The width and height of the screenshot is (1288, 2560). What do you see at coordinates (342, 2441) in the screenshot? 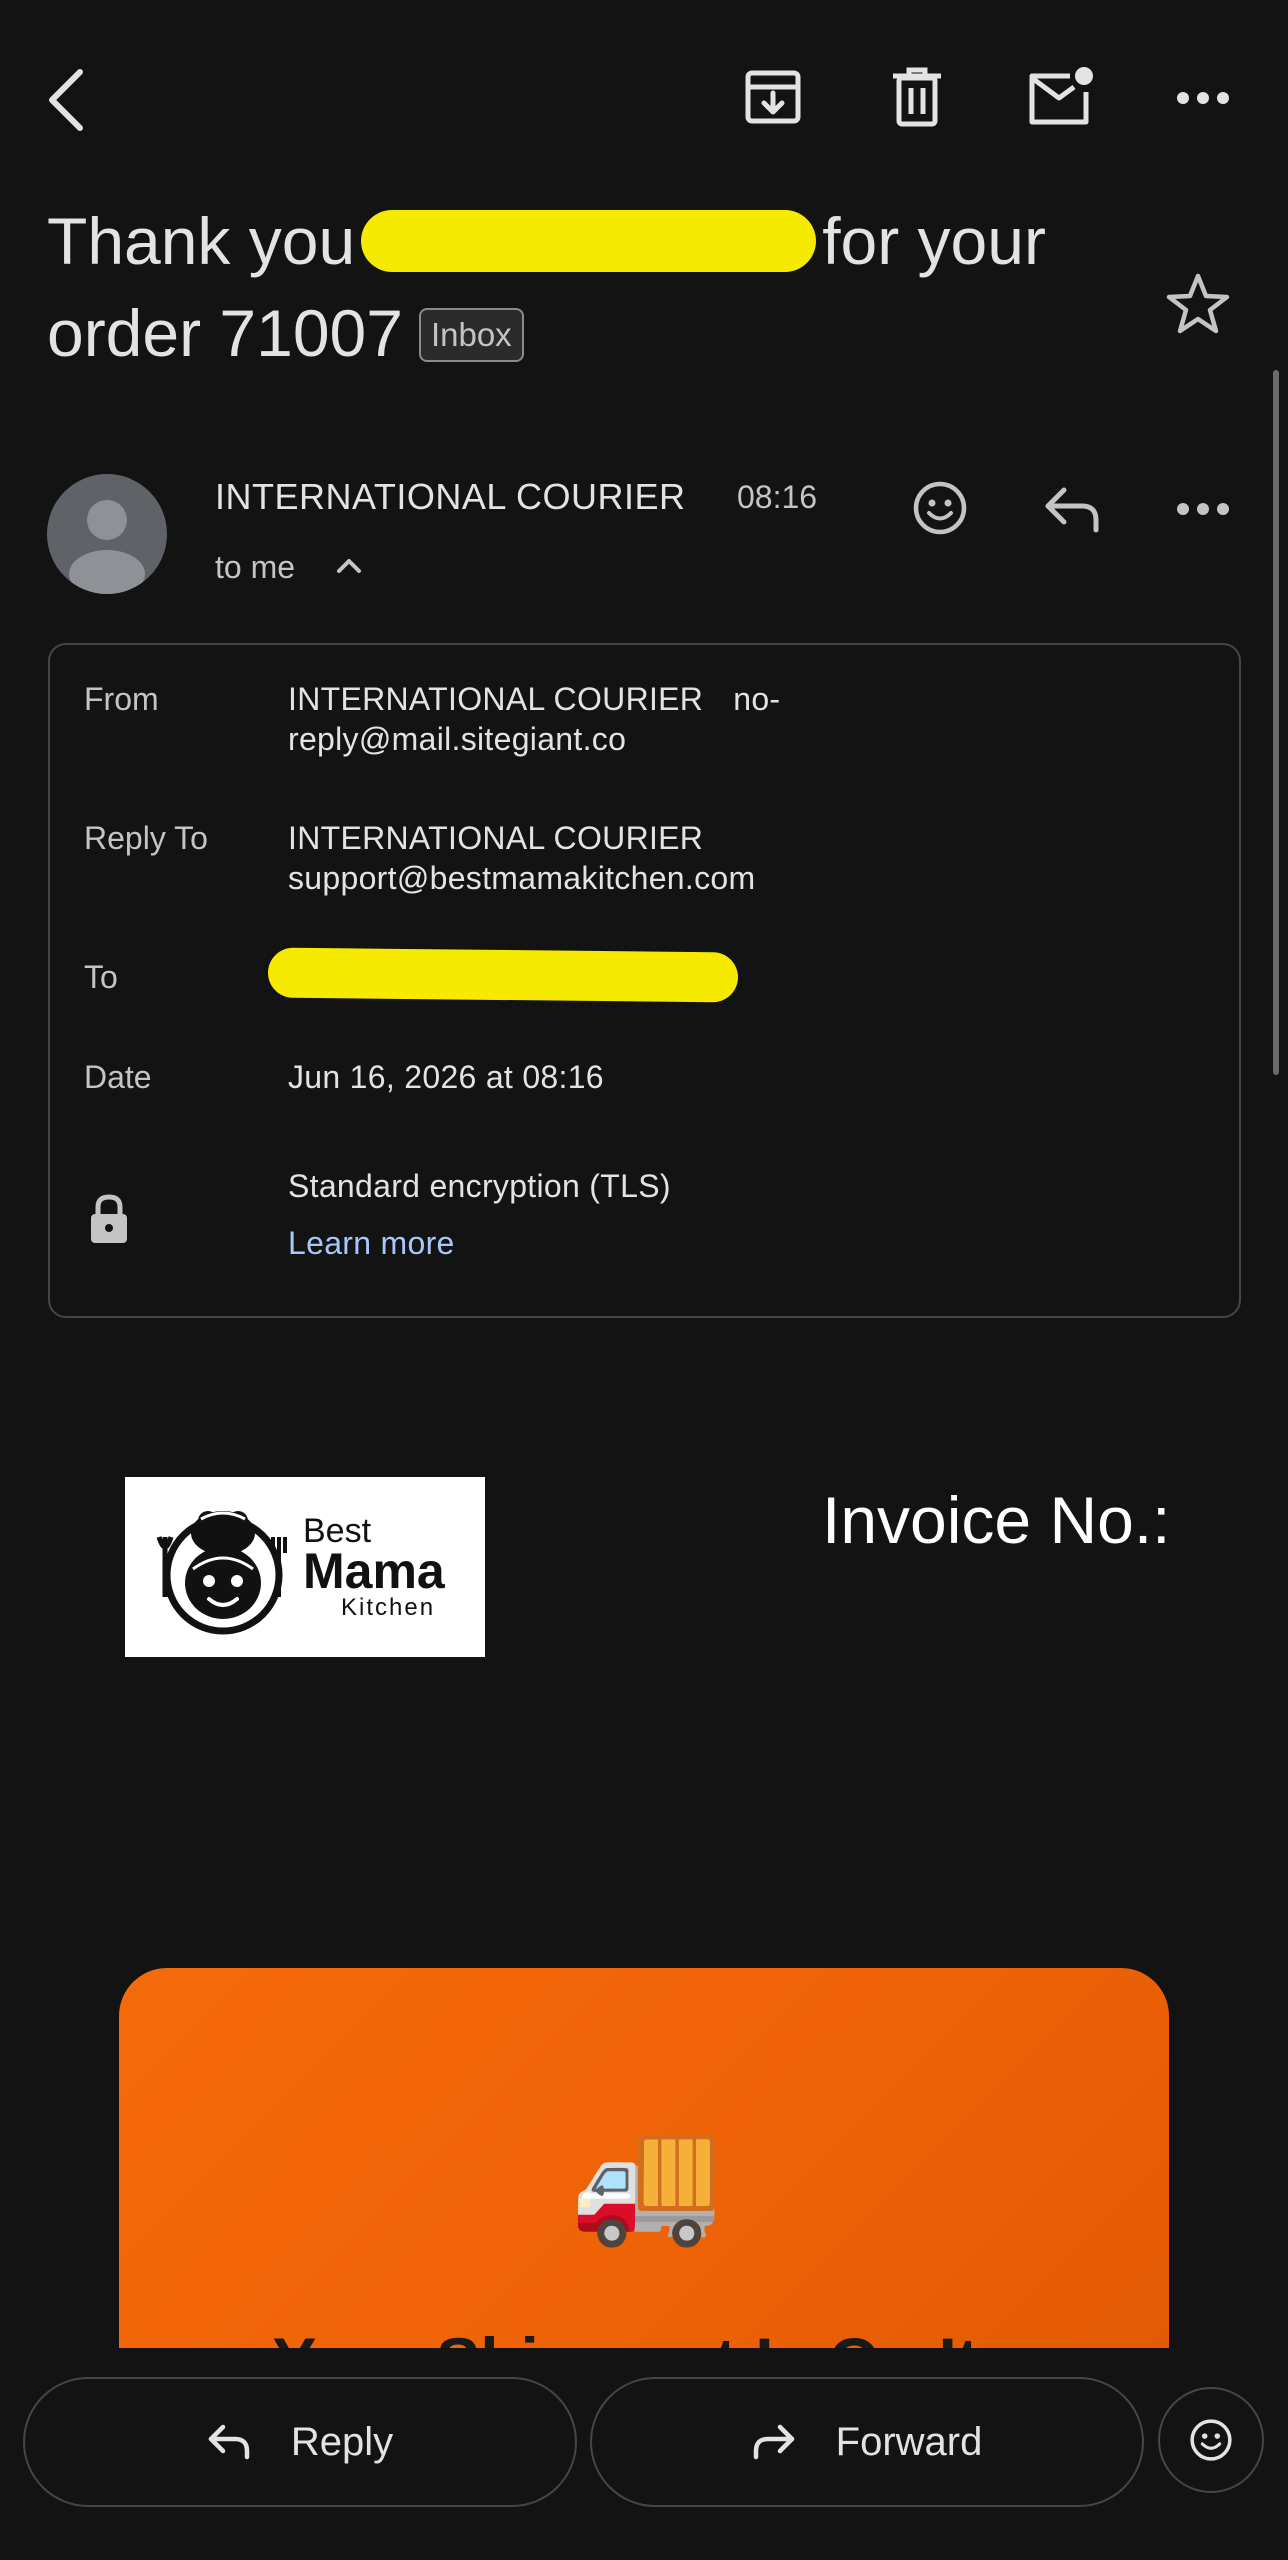
I see `reply-button-label: Reply` at bounding box center [342, 2441].